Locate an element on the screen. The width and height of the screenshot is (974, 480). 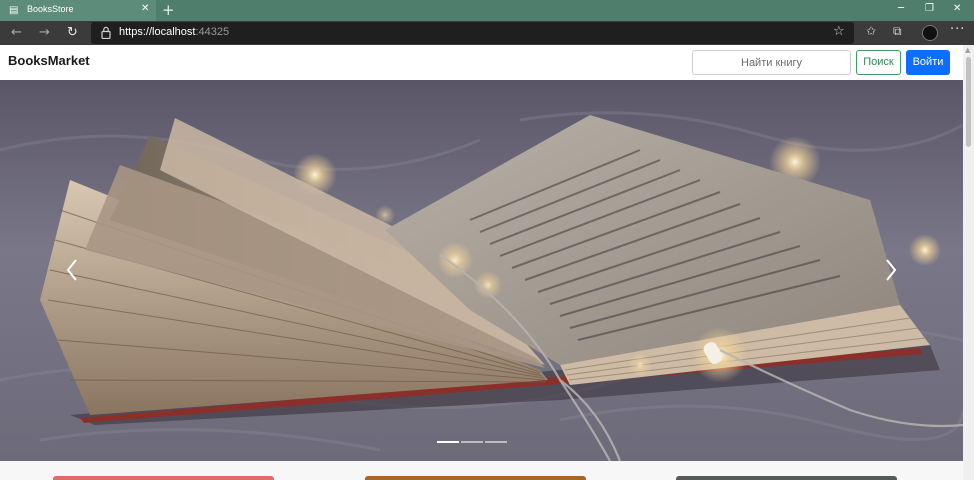
login-button: Войти is located at coordinates (928, 62).